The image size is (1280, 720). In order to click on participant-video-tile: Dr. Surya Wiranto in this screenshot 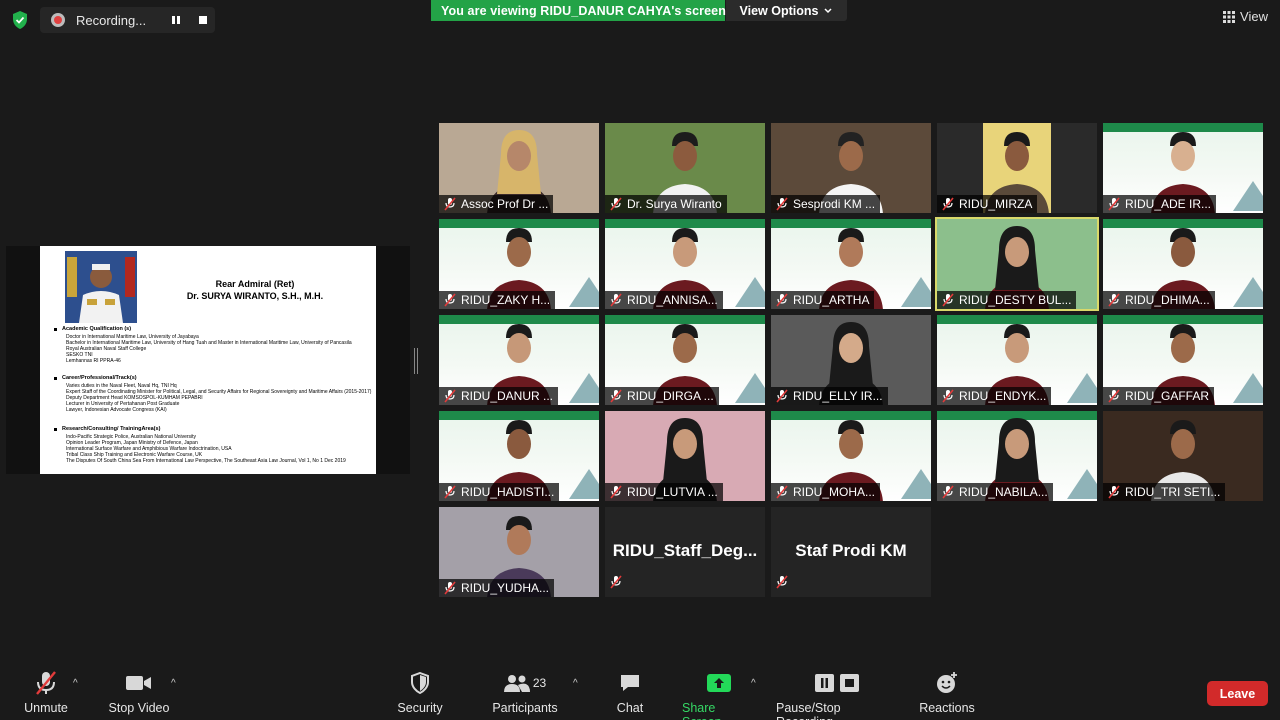, I will do `click(685, 168)`.